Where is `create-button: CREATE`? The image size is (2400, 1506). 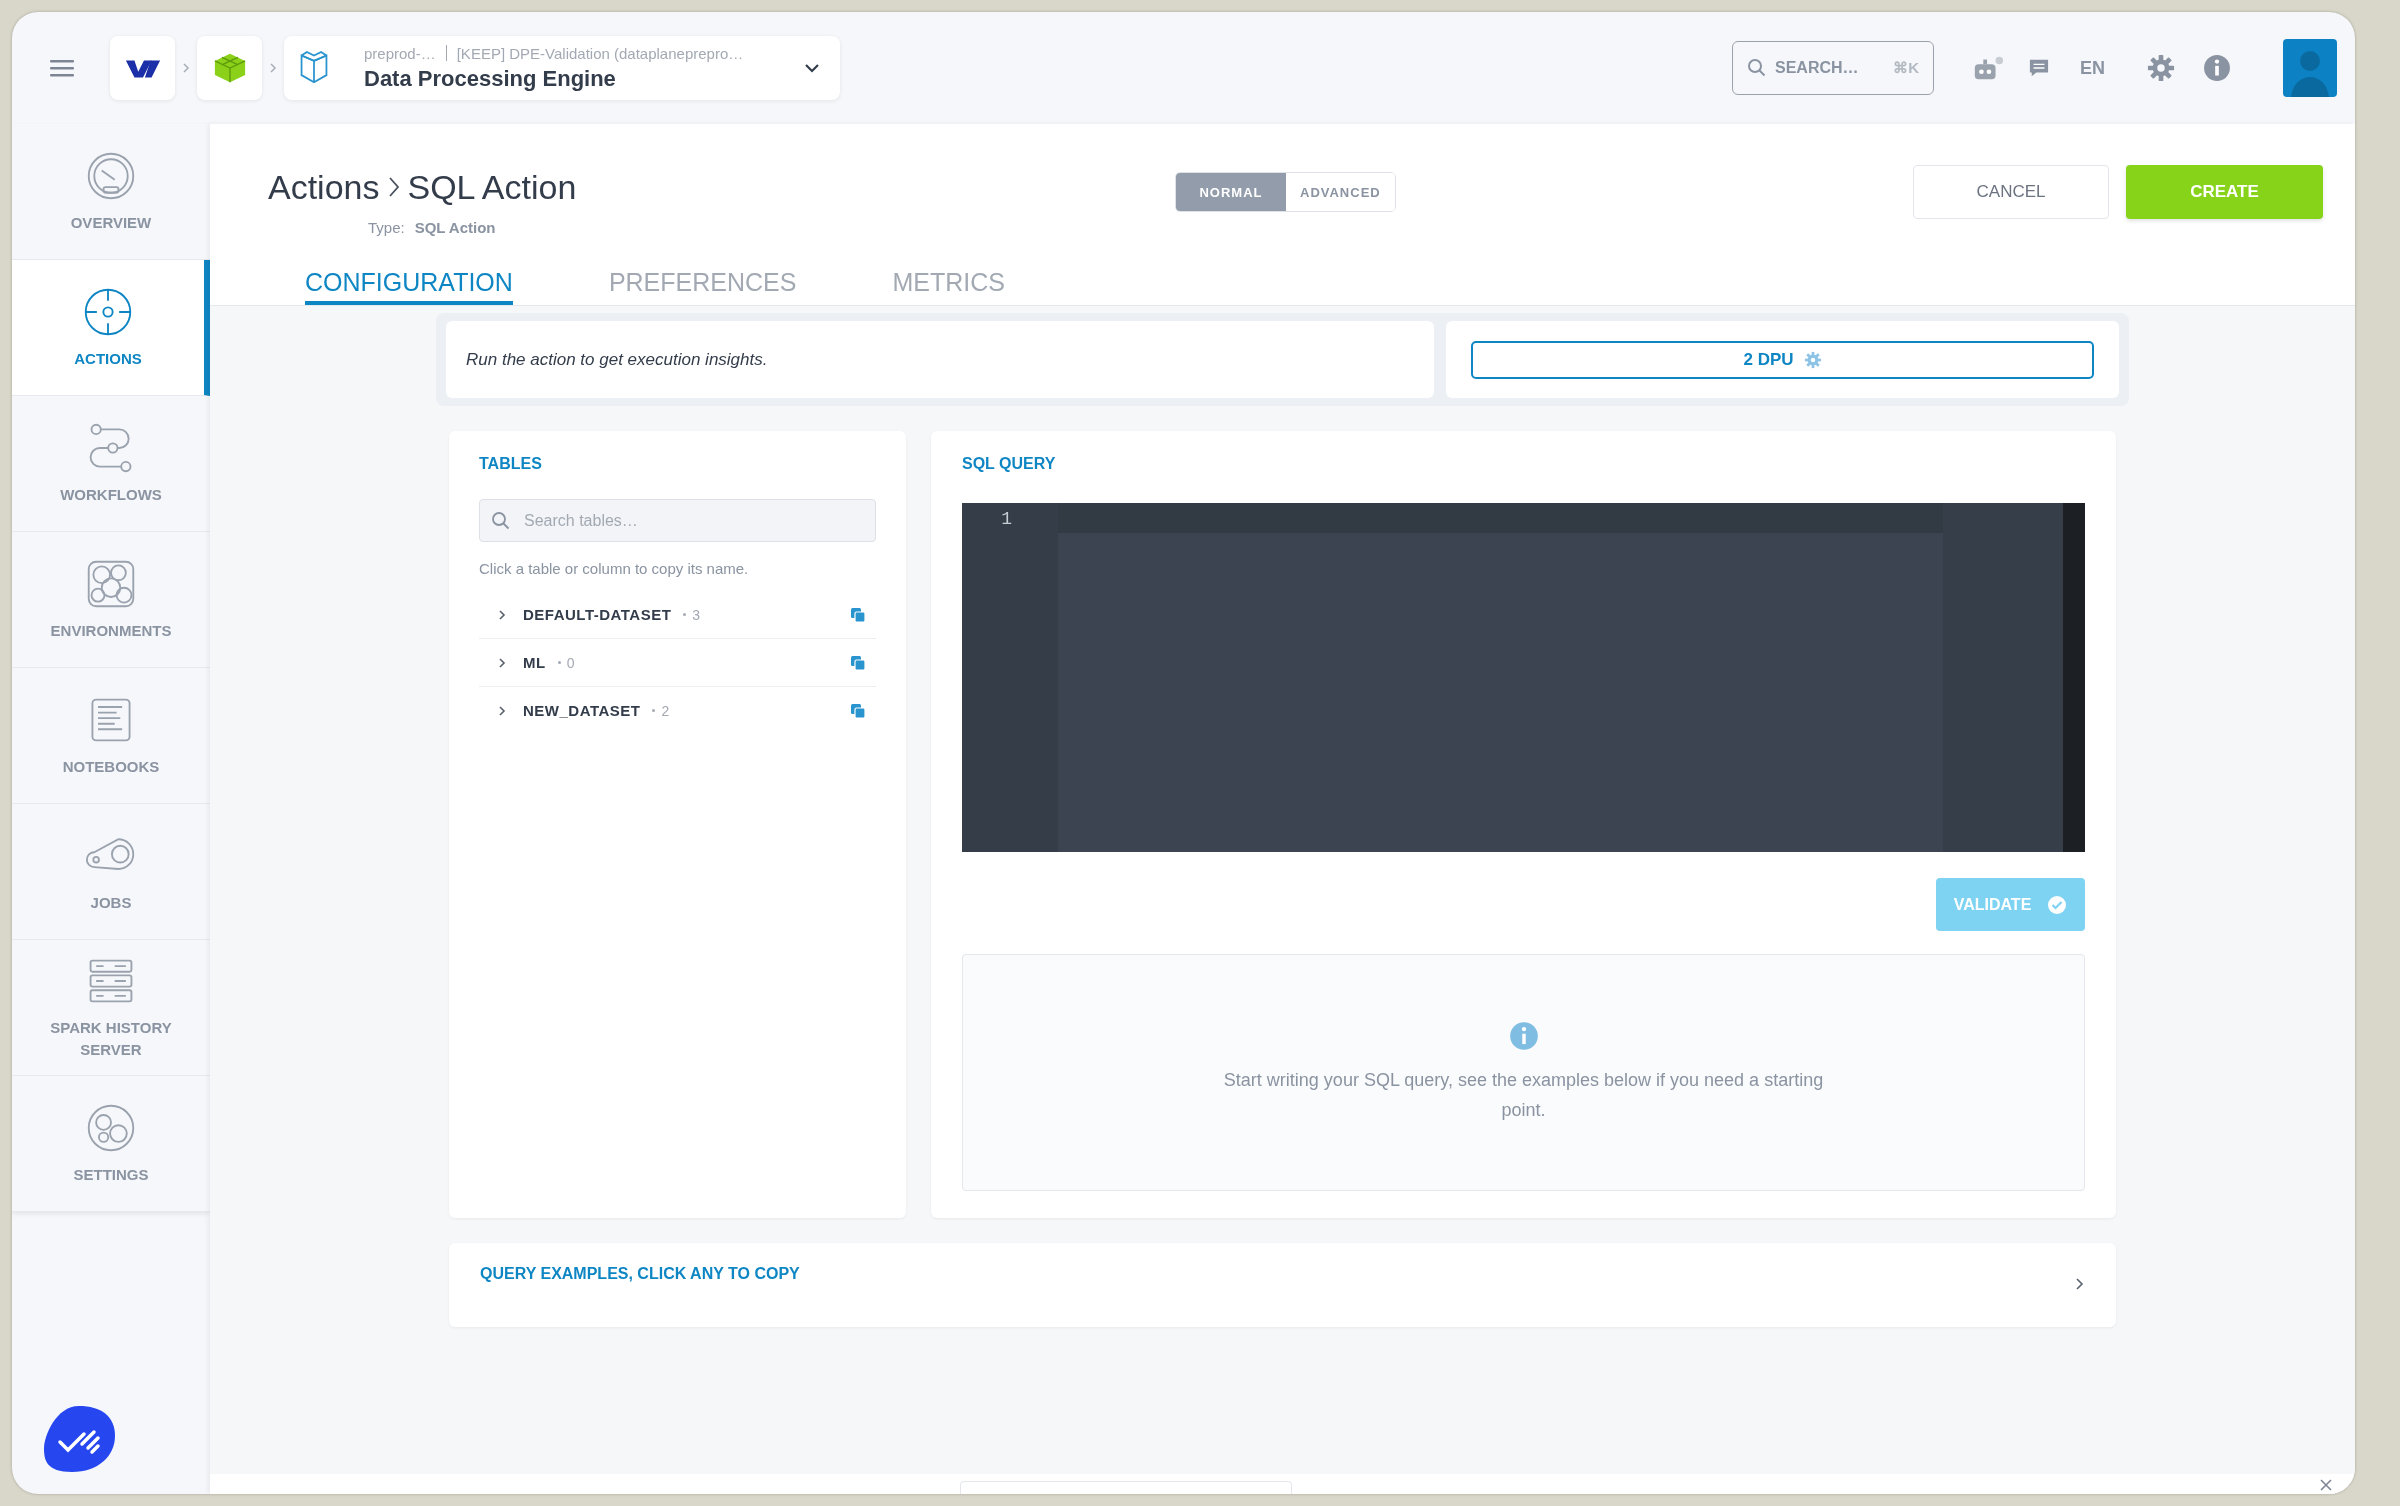
create-button: CREATE is located at coordinates (2224, 192).